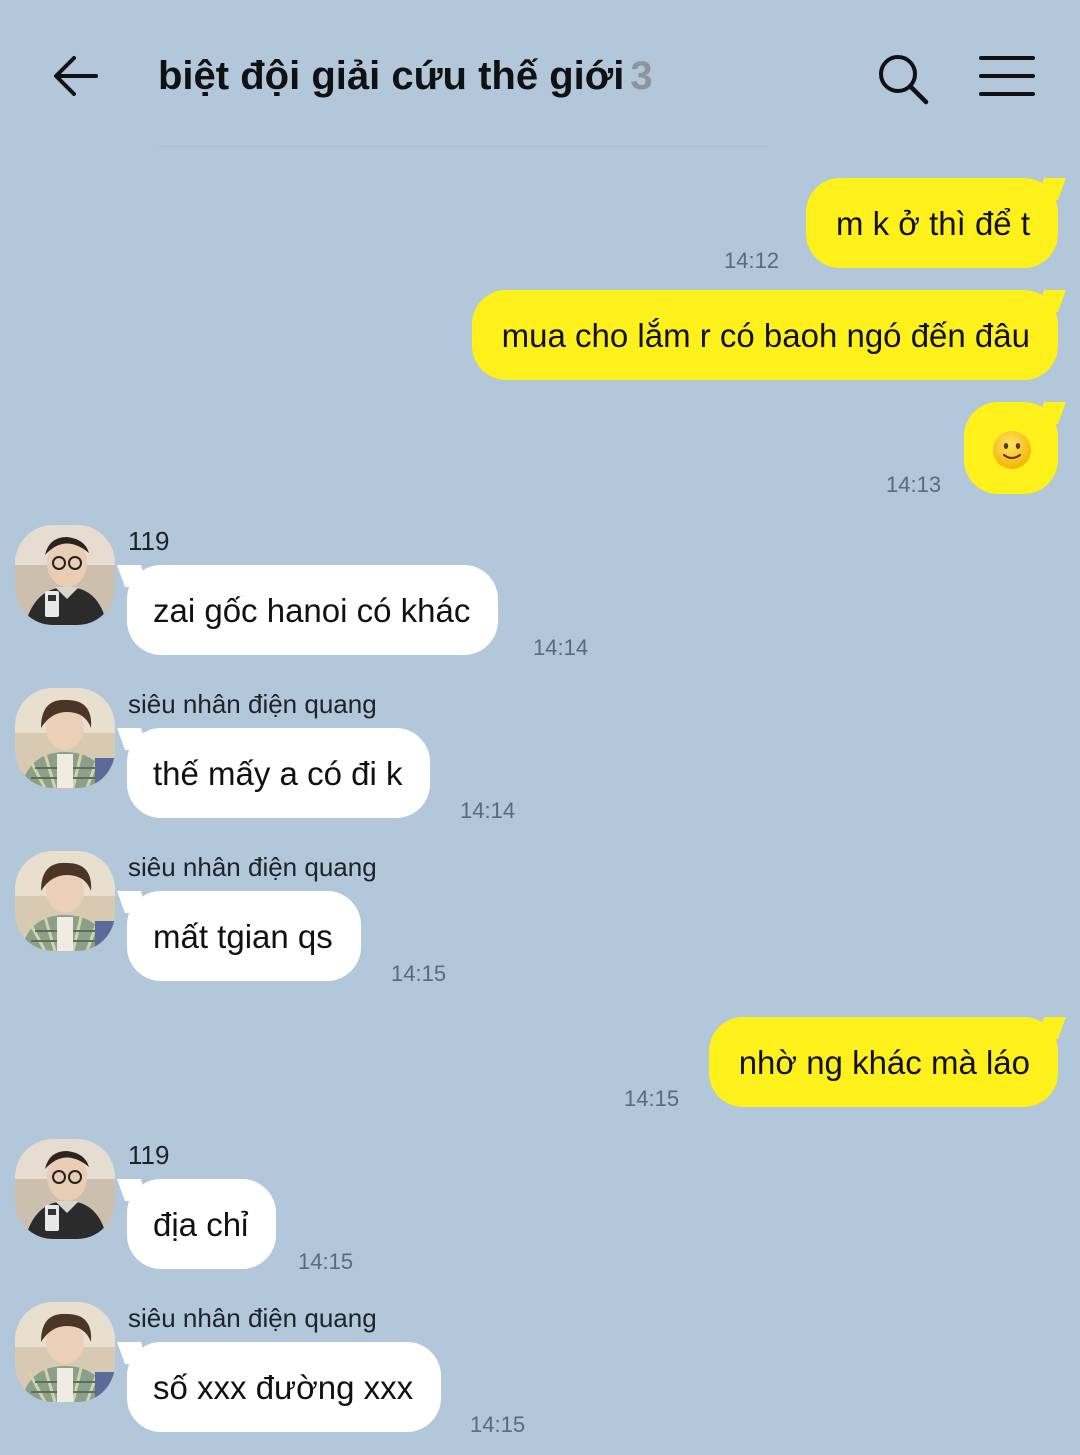  I want to click on chat-header: biệt đội giải cứu thế giới 3, so click(540, 75).